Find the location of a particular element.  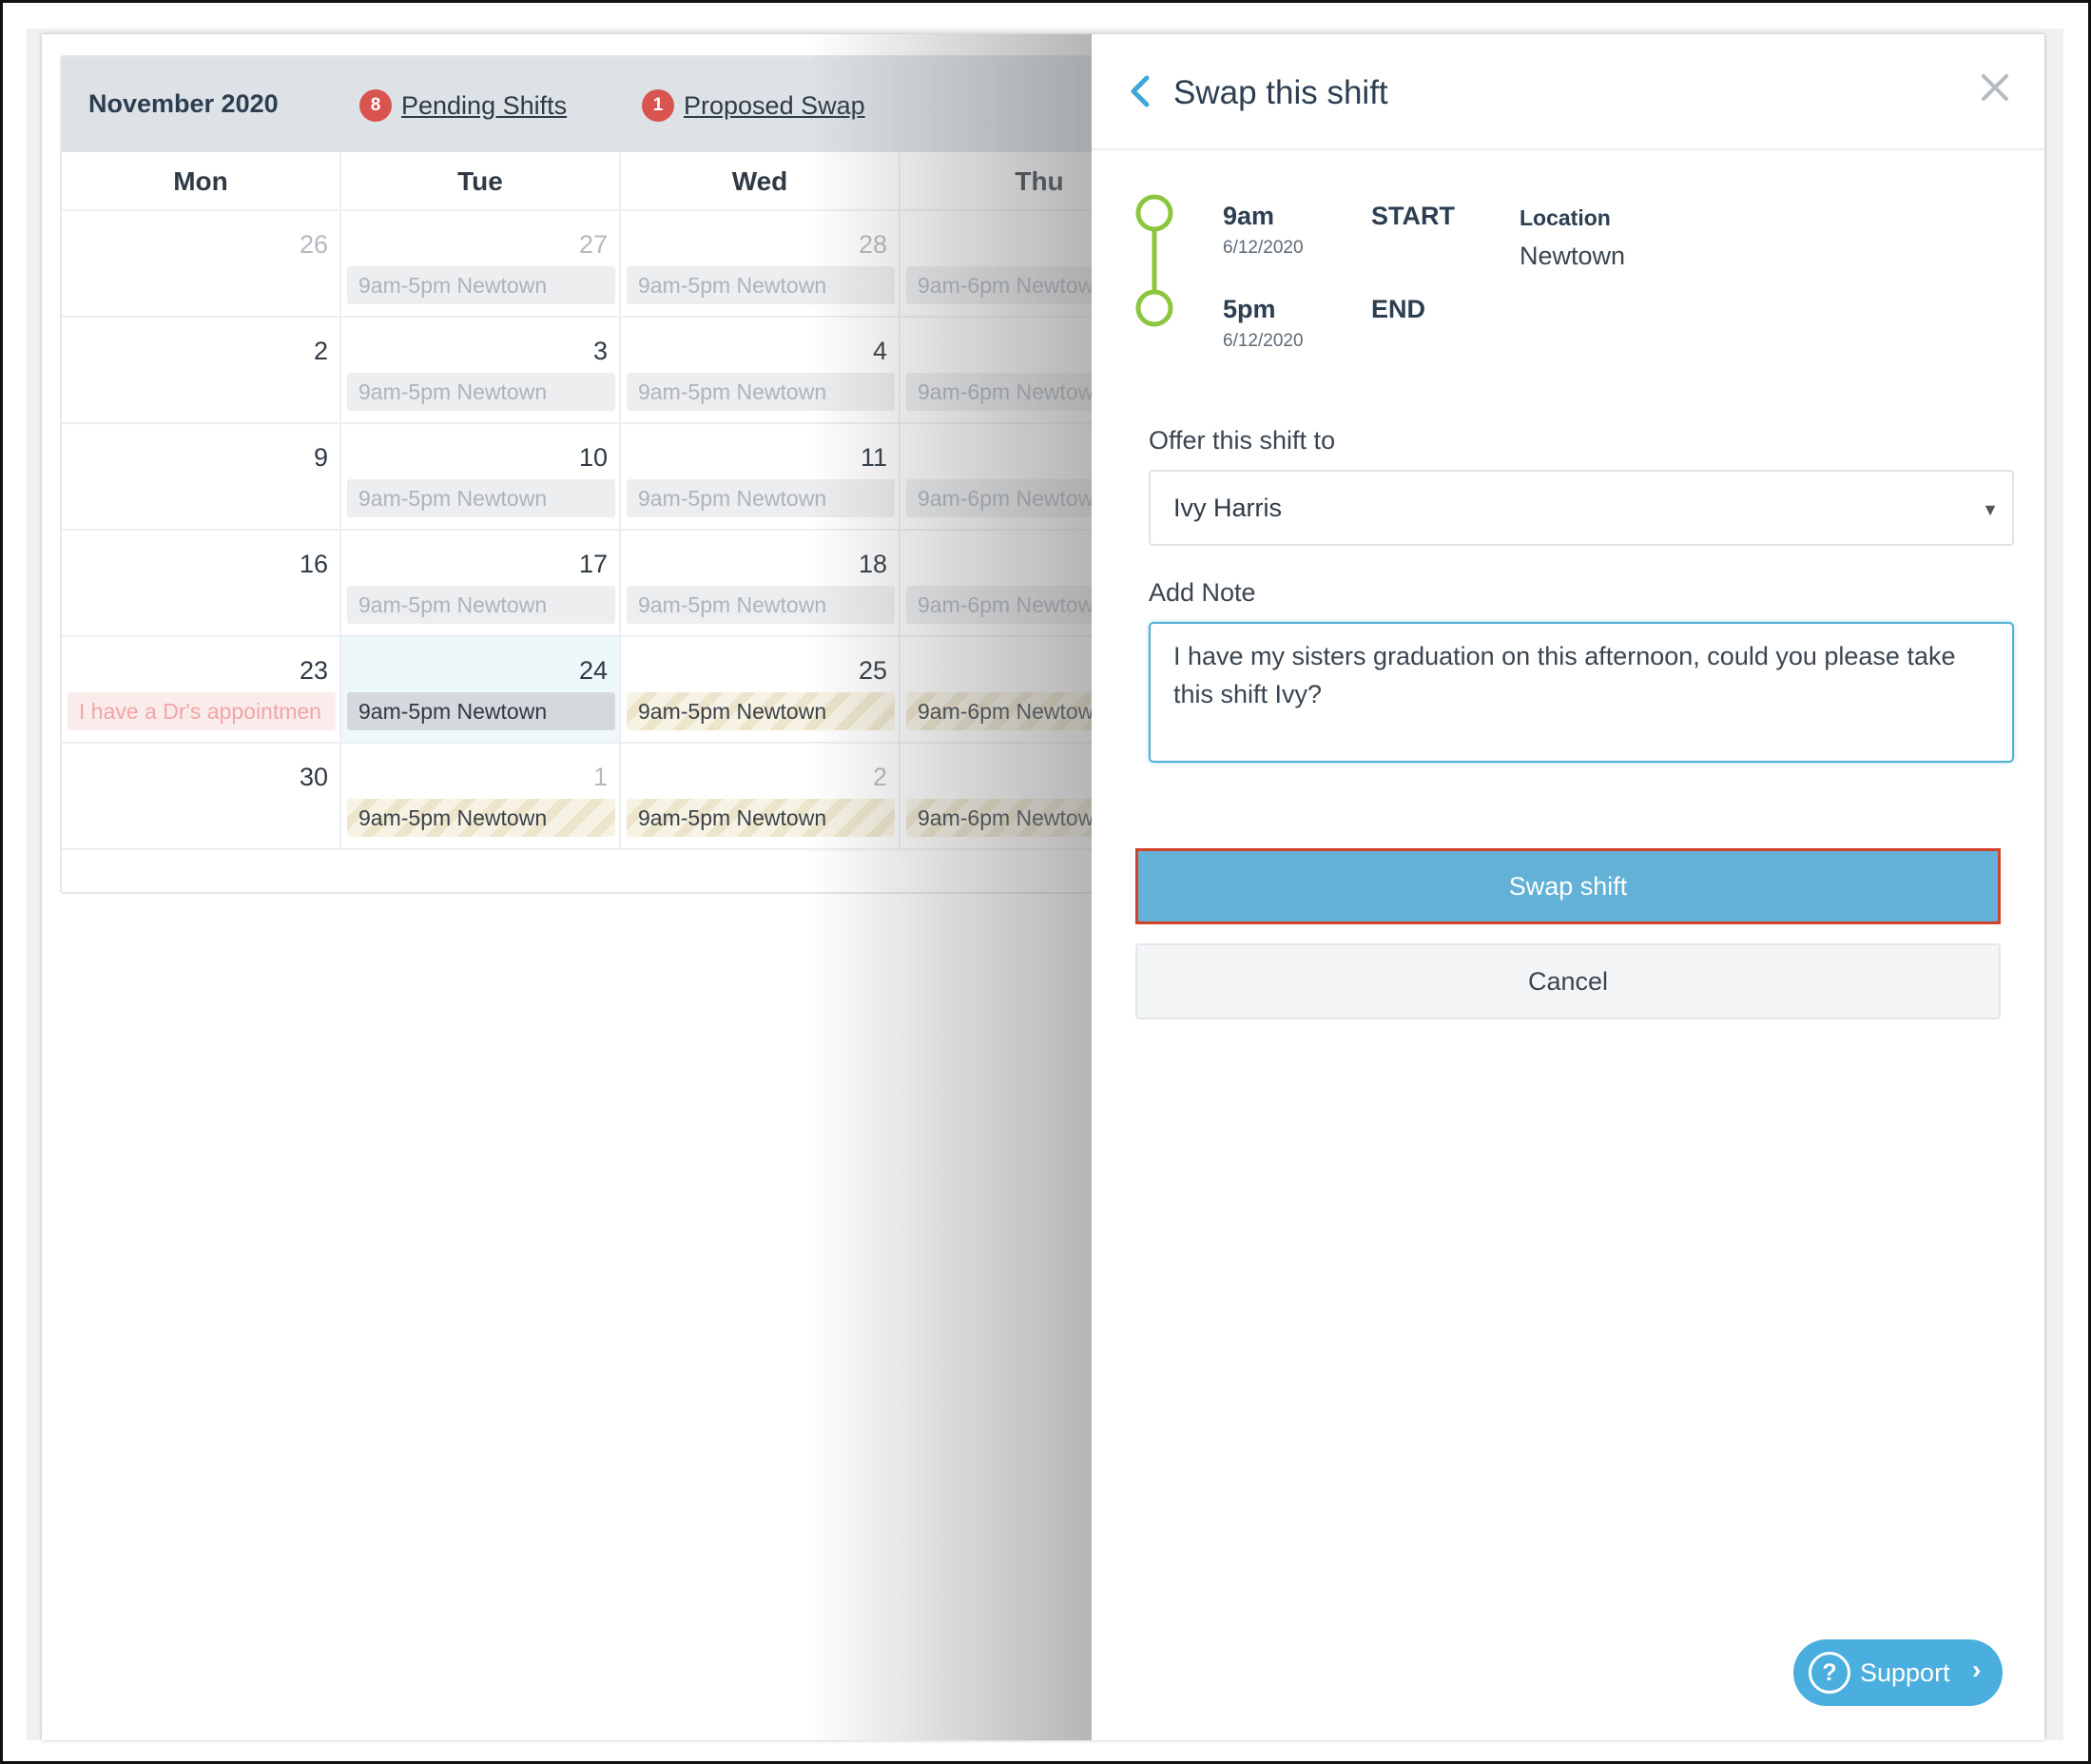

calendar-day-cell: 11 9am-5pm Newtown is located at coordinates (761, 477).